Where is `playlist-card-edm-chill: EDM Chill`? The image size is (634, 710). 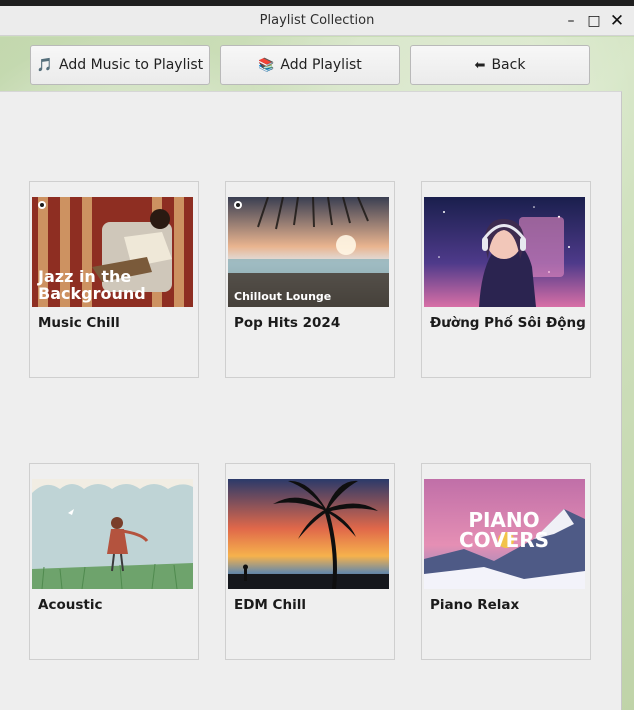
playlist-card-edm-chill: EDM Chill is located at coordinates (310, 561).